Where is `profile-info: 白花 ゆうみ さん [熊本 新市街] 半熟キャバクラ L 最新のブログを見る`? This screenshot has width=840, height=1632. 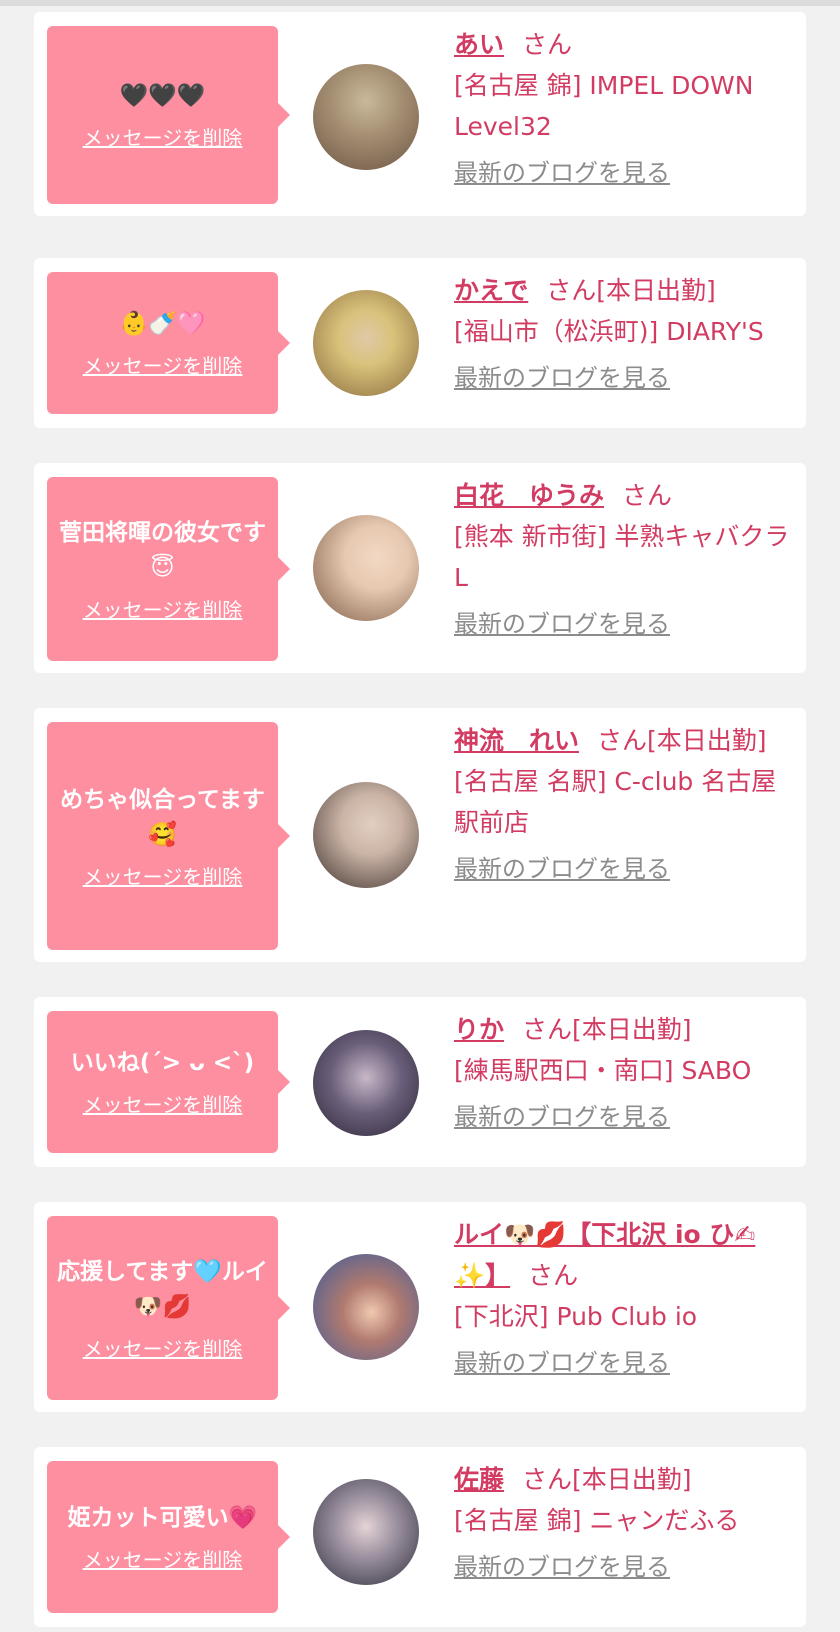 profile-info: 白花 ゆうみ さん [熊本 新市街] 半熟キャバクラ L 最新のブログを見る is located at coordinates (622, 560).